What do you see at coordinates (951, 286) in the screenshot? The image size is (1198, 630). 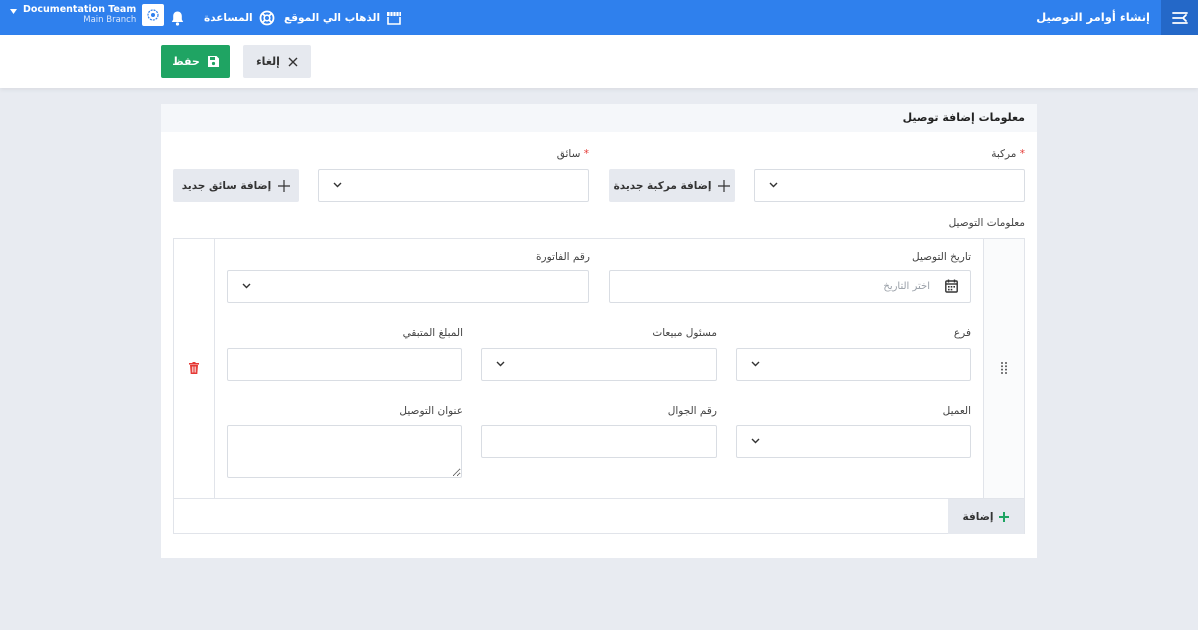 I see `calendar-icon` at bounding box center [951, 286].